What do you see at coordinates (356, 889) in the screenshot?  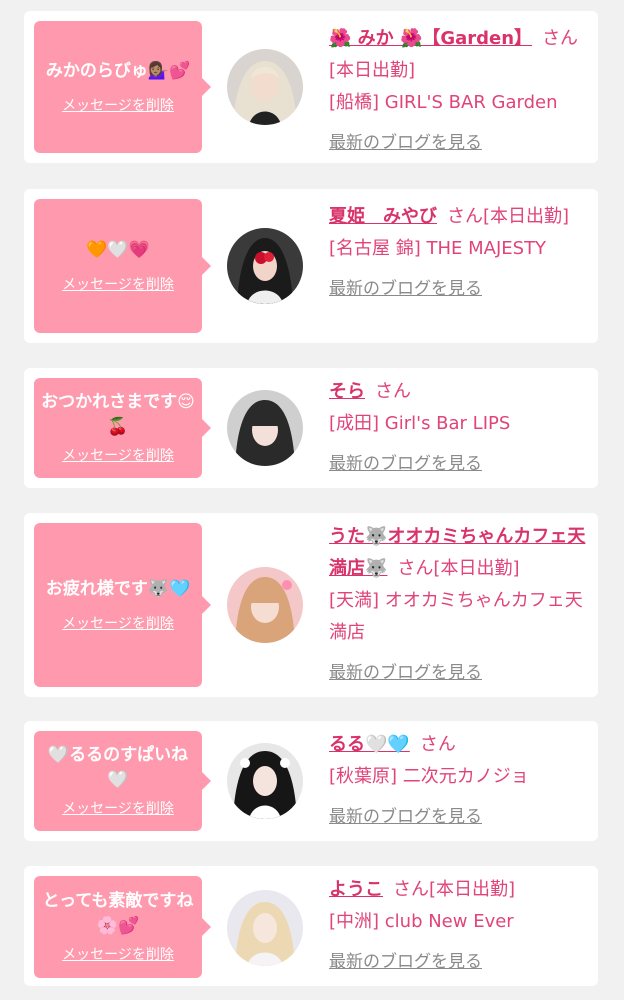 I see `cast-name-link: ようこ` at bounding box center [356, 889].